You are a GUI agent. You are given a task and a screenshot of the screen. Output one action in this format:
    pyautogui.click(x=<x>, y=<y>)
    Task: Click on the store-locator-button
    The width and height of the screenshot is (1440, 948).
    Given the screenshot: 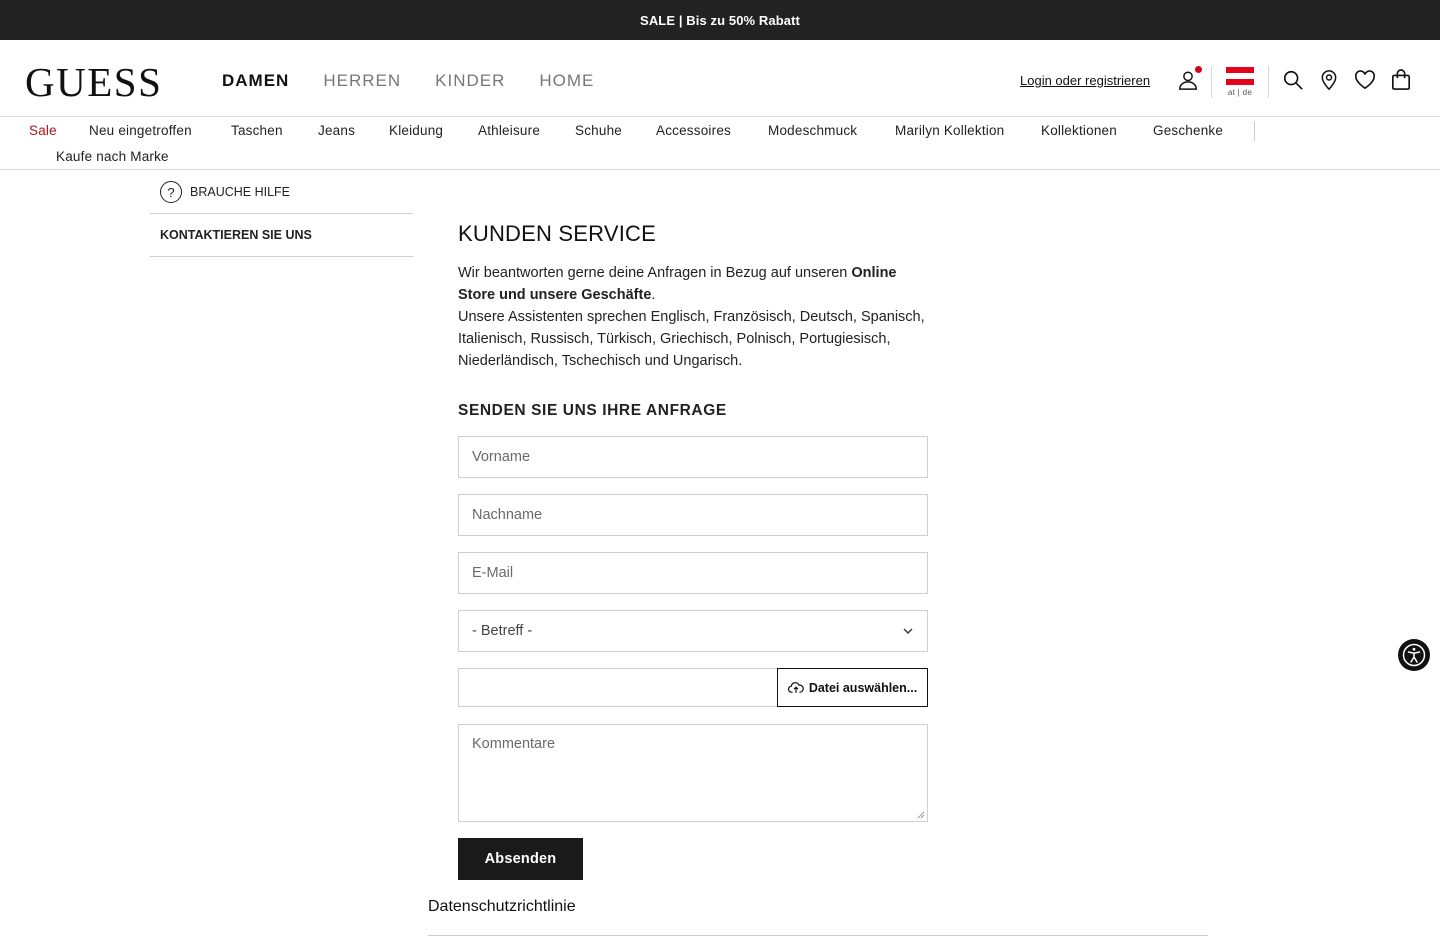 What is the action you would take?
    pyautogui.click(x=1329, y=80)
    